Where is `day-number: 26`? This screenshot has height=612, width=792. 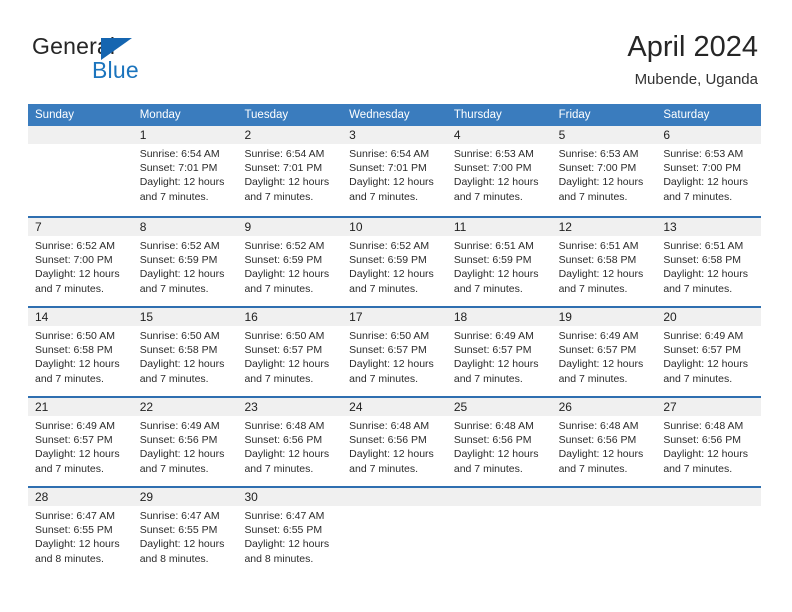
day-number: 26 is located at coordinates (565, 407).